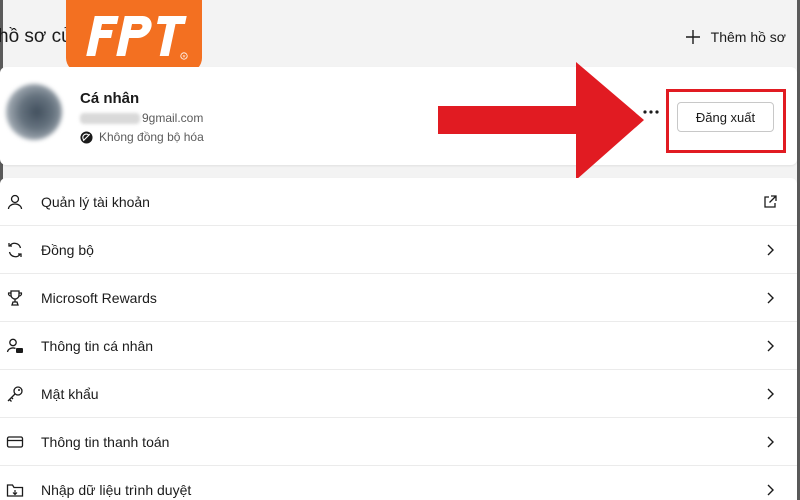  I want to click on menu-item-manage-account: Quản lý tài khoản, so click(398, 202).